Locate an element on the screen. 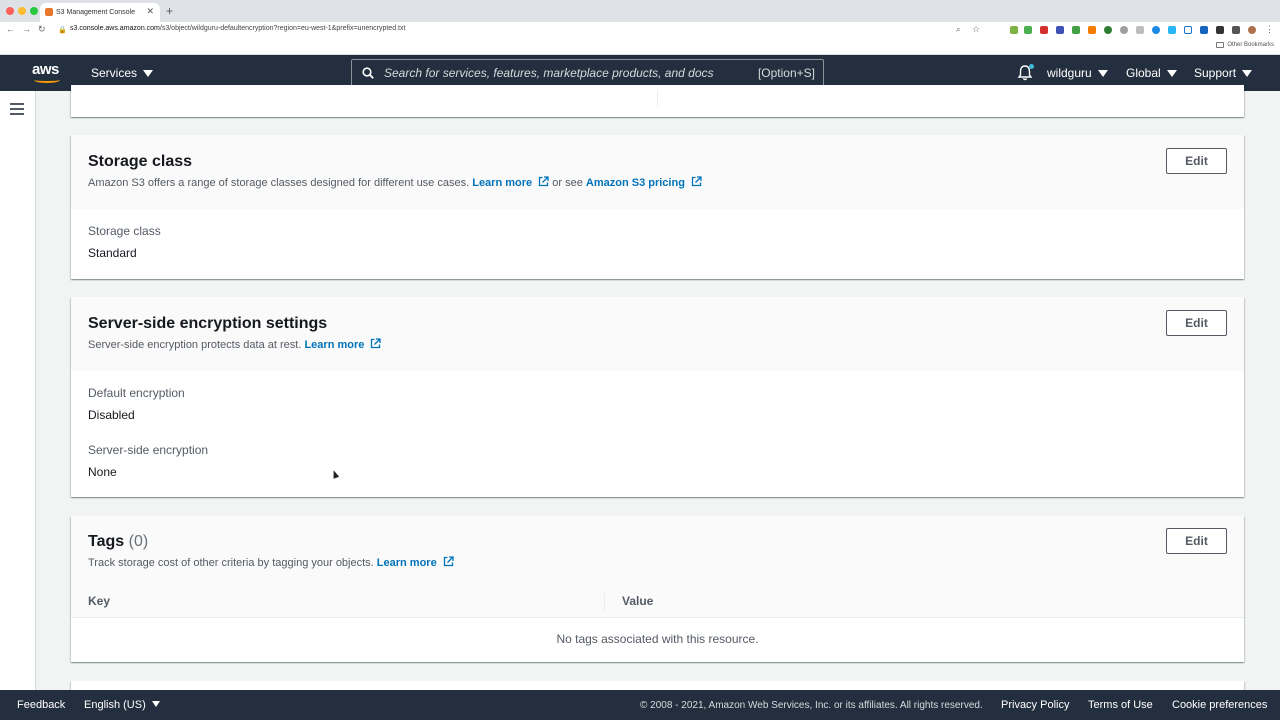 The width and height of the screenshot is (1280, 720). close-window-button is located at coordinates (10, 11).